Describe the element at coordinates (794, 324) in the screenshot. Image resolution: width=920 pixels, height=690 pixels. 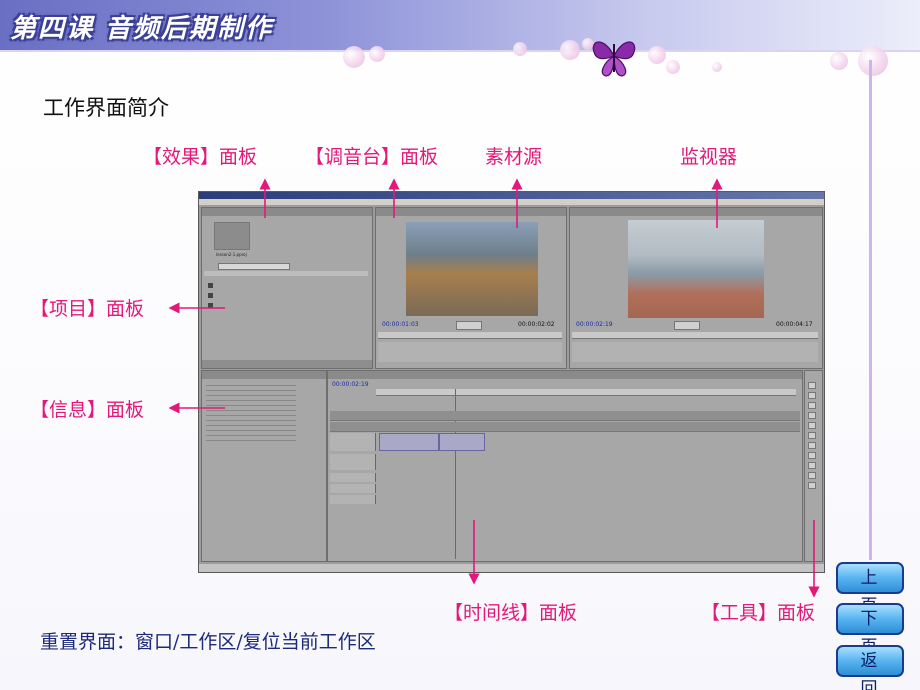
I see `program-duration: 00:00:04:17` at that location.